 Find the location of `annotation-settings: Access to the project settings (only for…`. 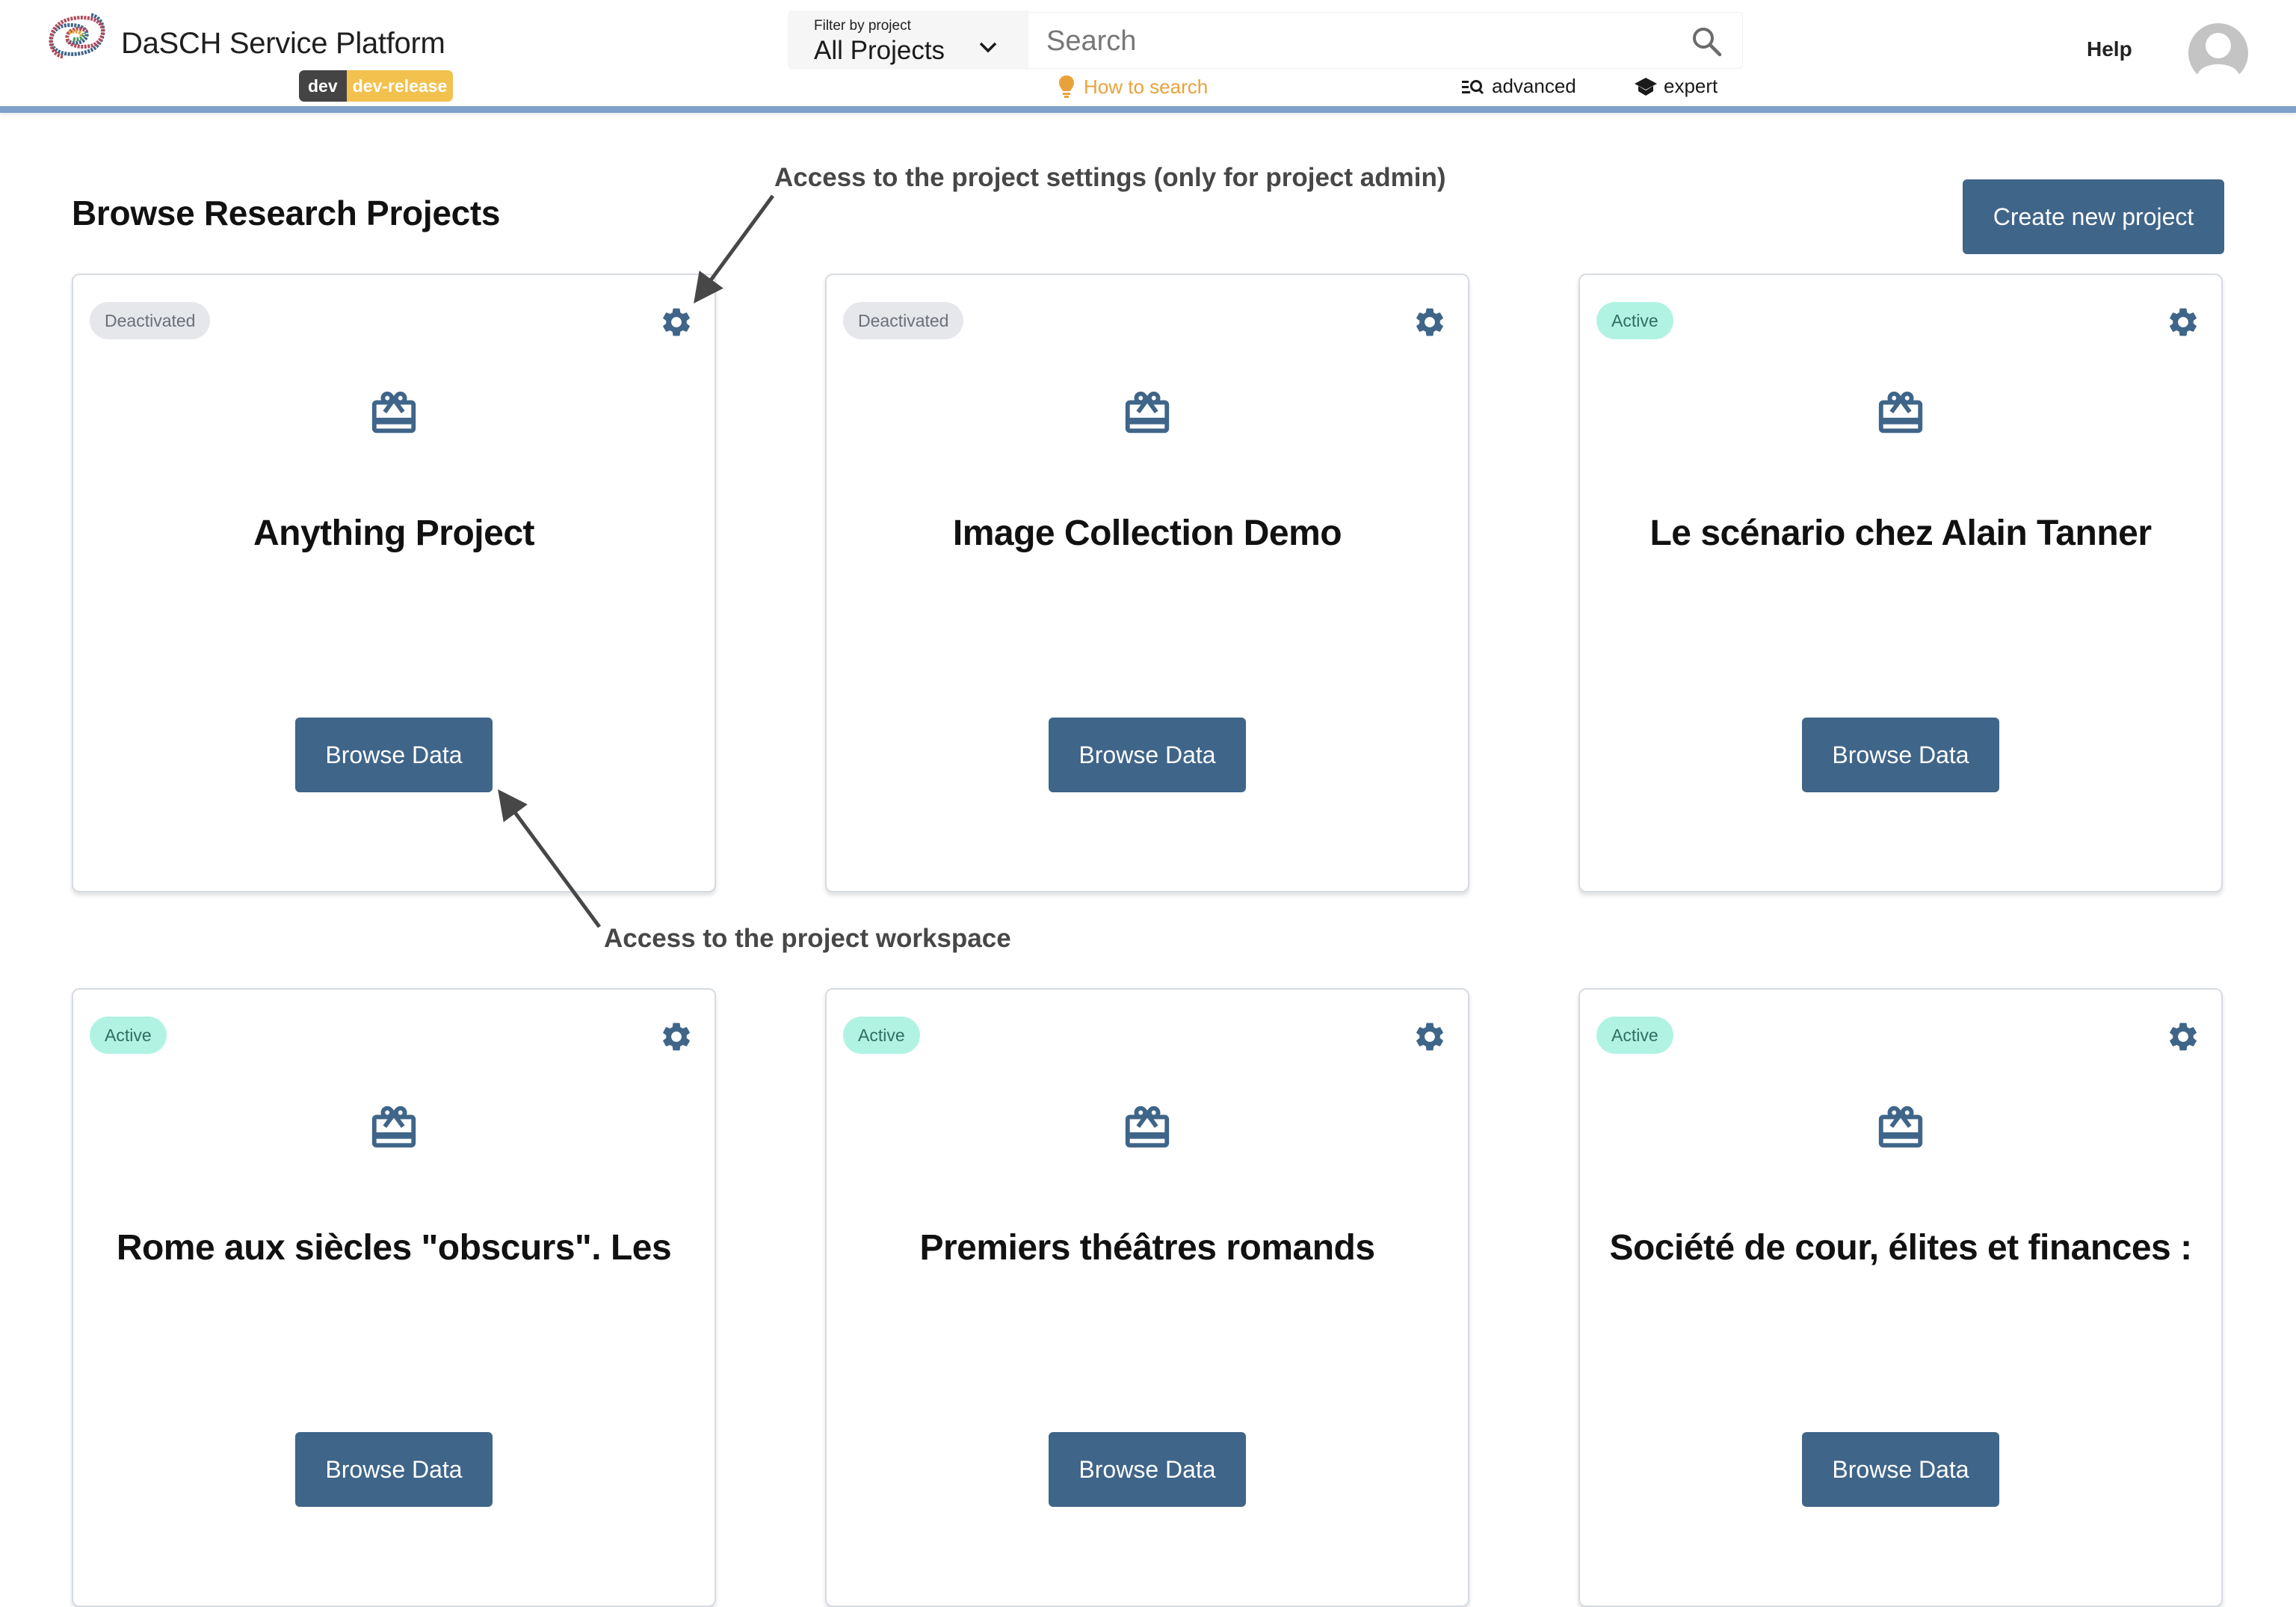

annotation-settings: Access to the project settings (only for… is located at coordinates (1110, 177).